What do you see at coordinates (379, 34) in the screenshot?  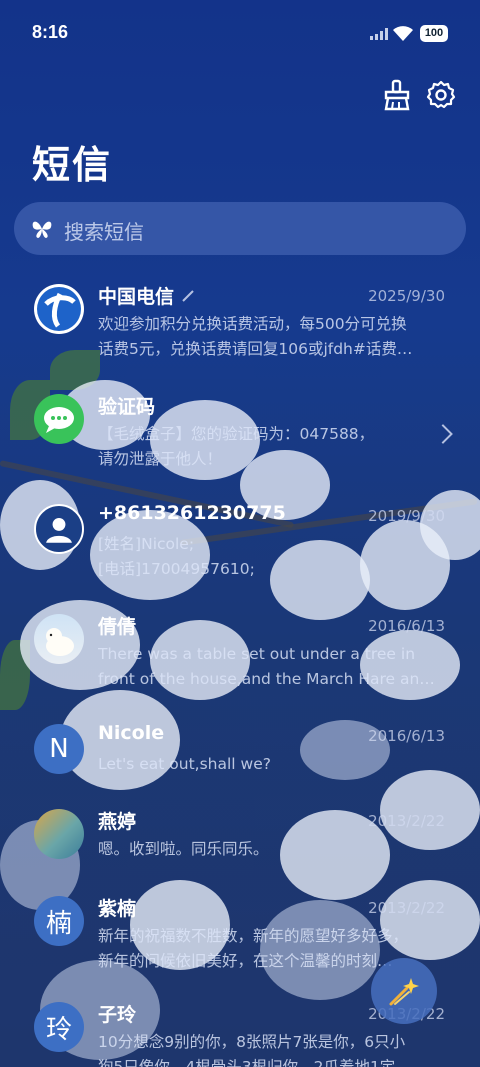 I see `cellular-signal-icon` at bounding box center [379, 34].